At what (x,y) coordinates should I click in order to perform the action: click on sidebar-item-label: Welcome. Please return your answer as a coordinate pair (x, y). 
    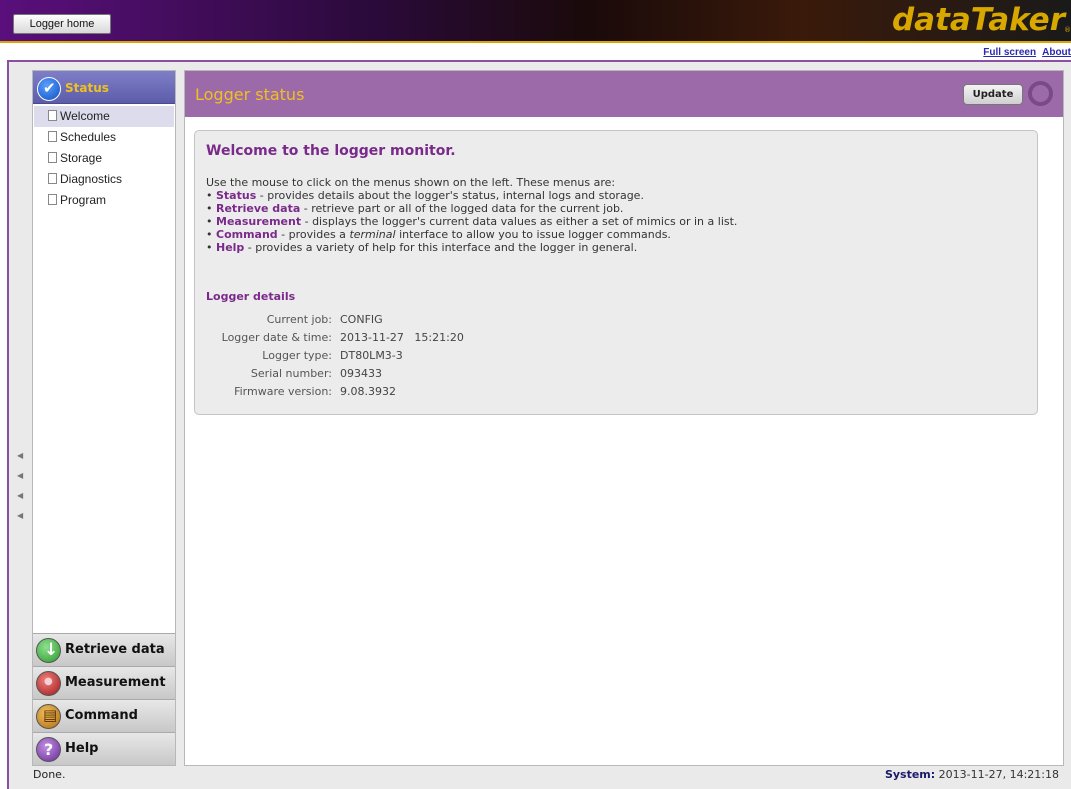
    Looking at the image, I should click on (85, 116).